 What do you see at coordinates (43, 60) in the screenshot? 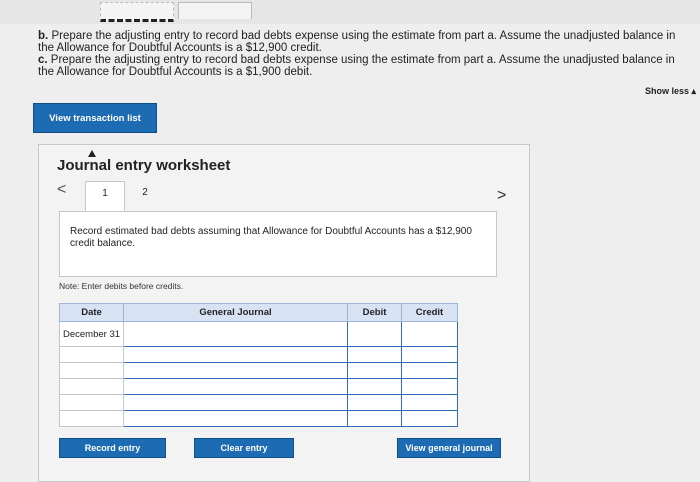
I see `instruction-c-label: c.` at bounding box center [43, 60].